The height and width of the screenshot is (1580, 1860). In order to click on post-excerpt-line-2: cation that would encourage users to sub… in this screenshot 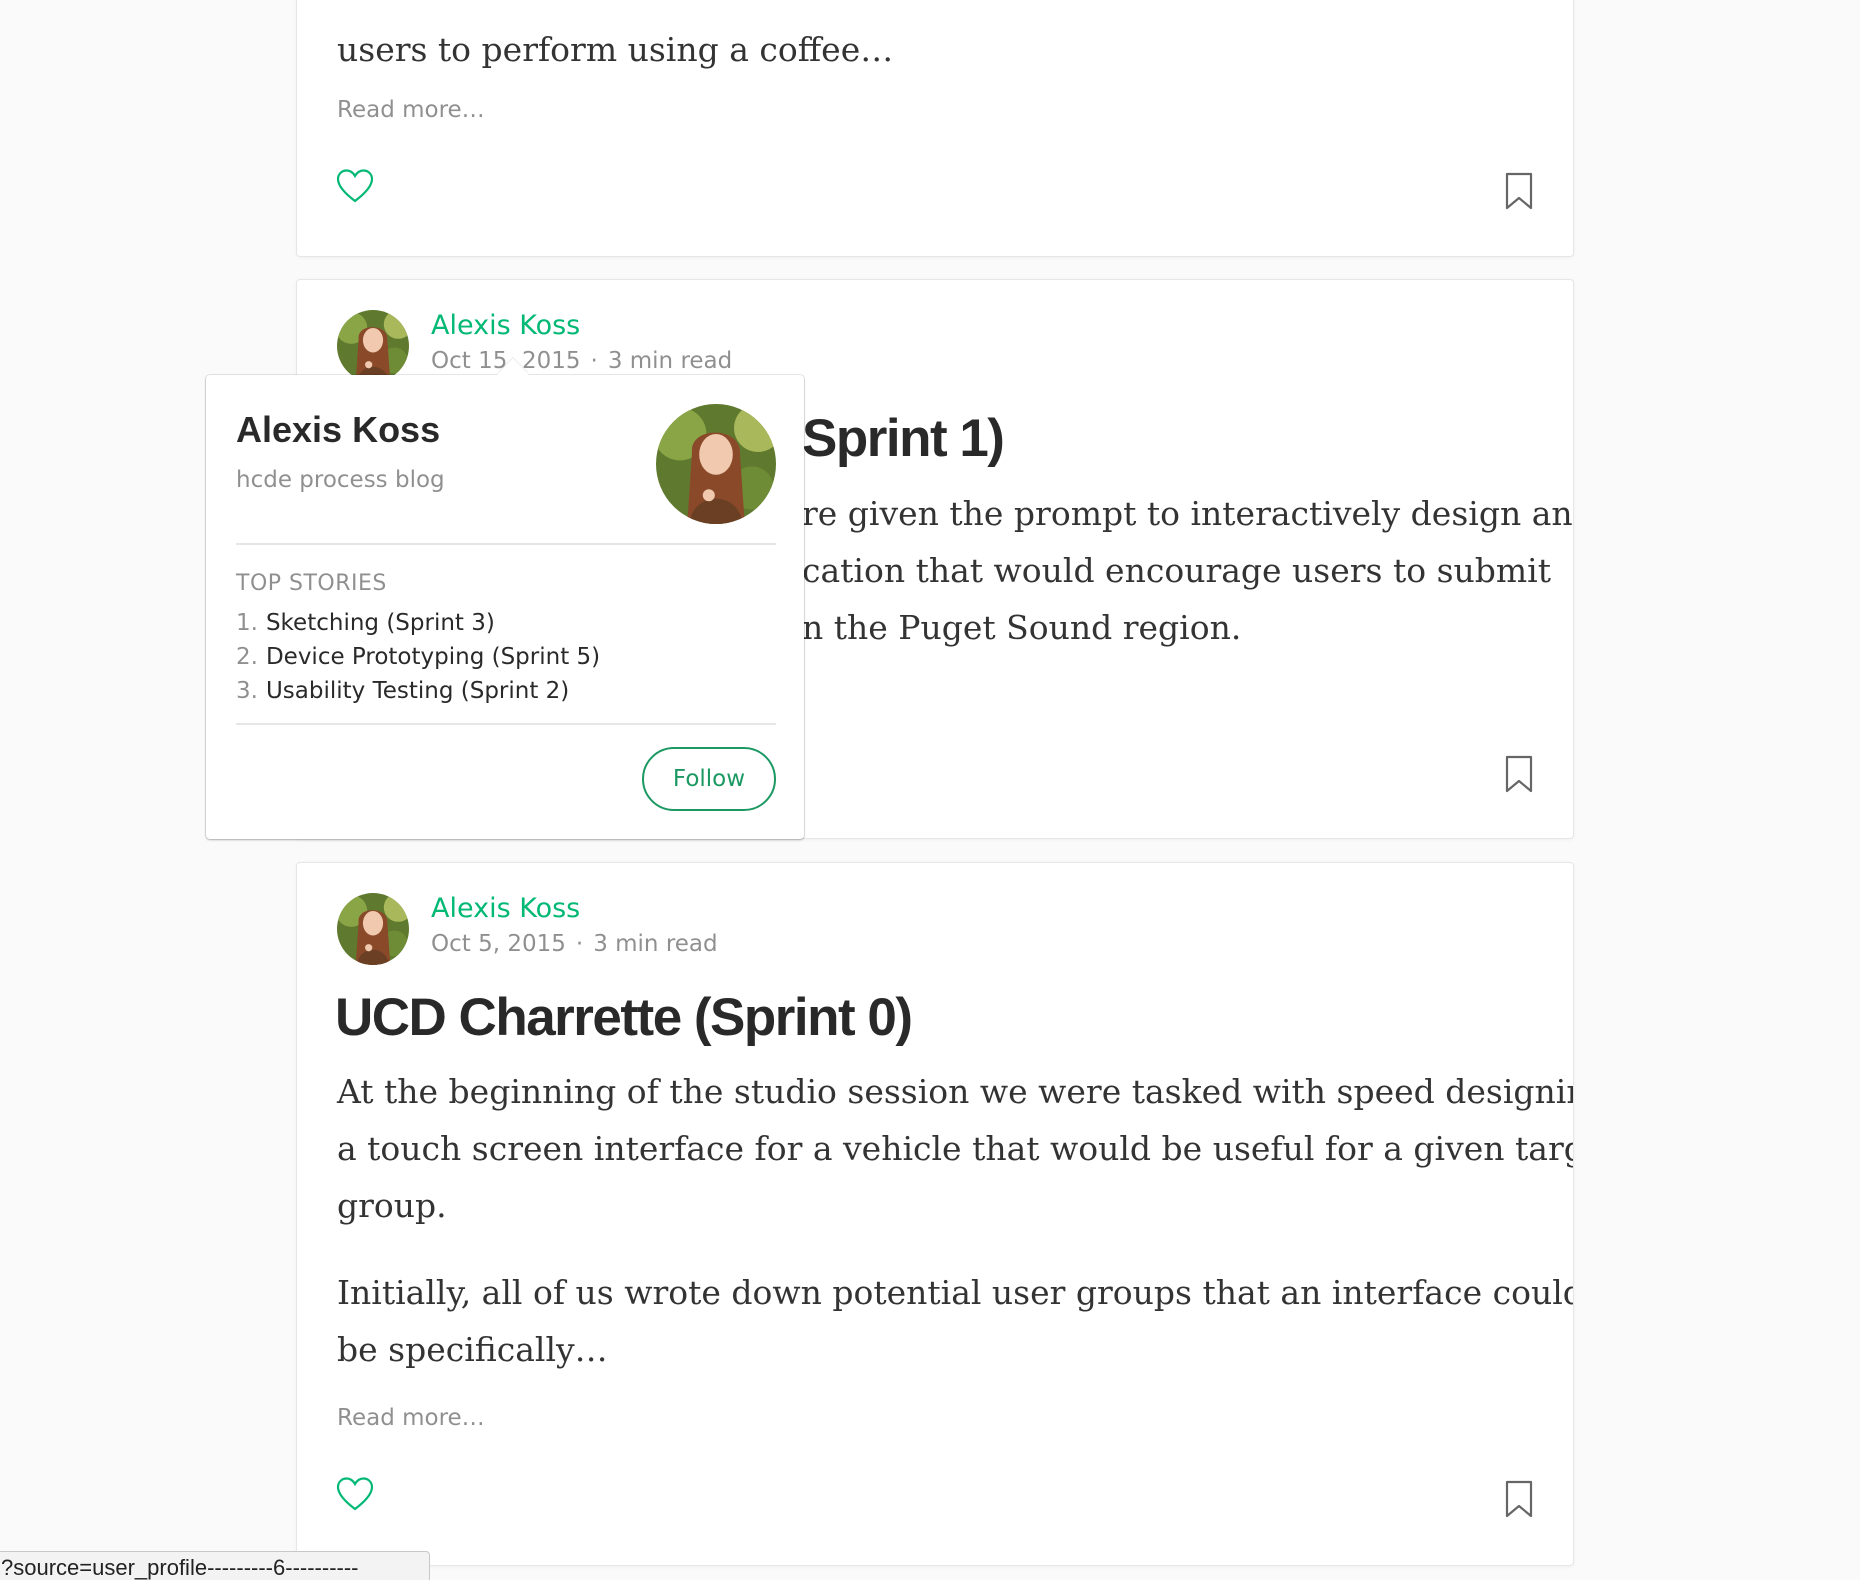, I will do `click(1176, 570)`.